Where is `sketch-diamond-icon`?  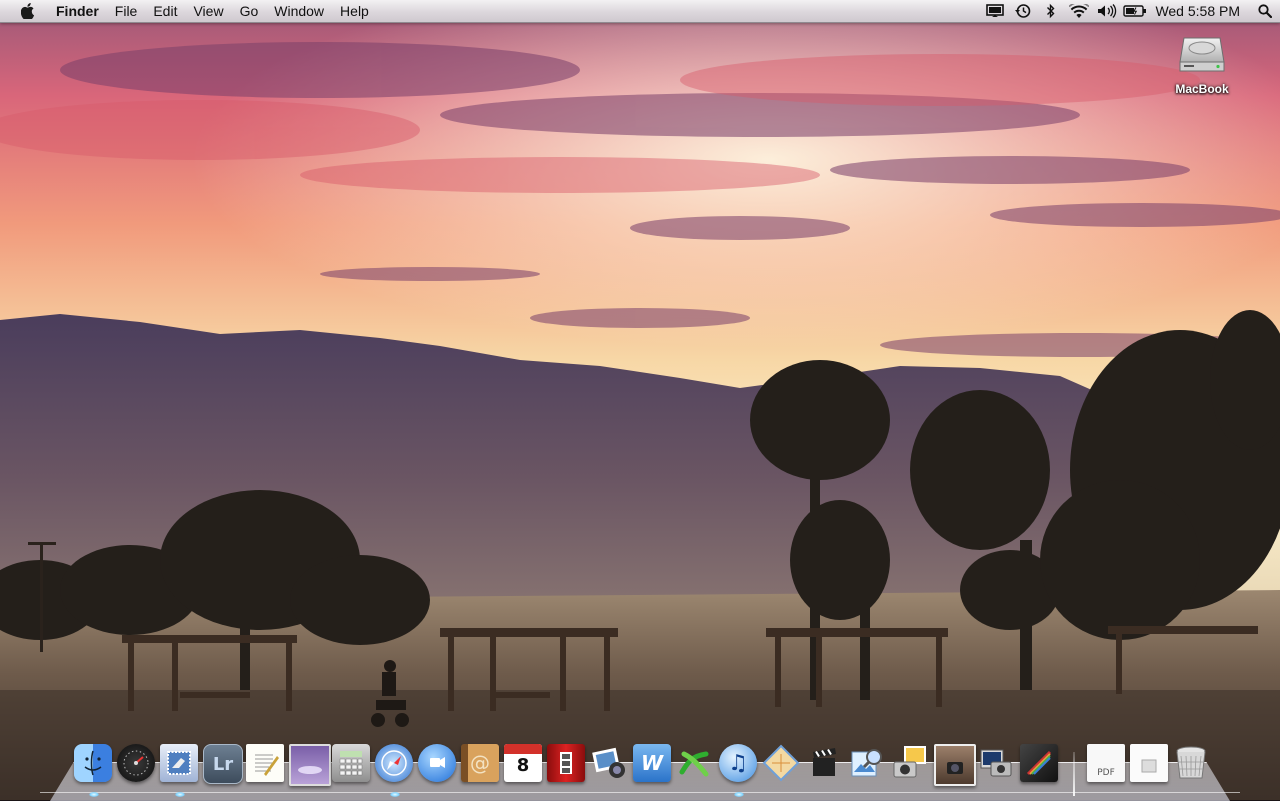 sketch-diamond-icon is located at coordinates (781, 763).